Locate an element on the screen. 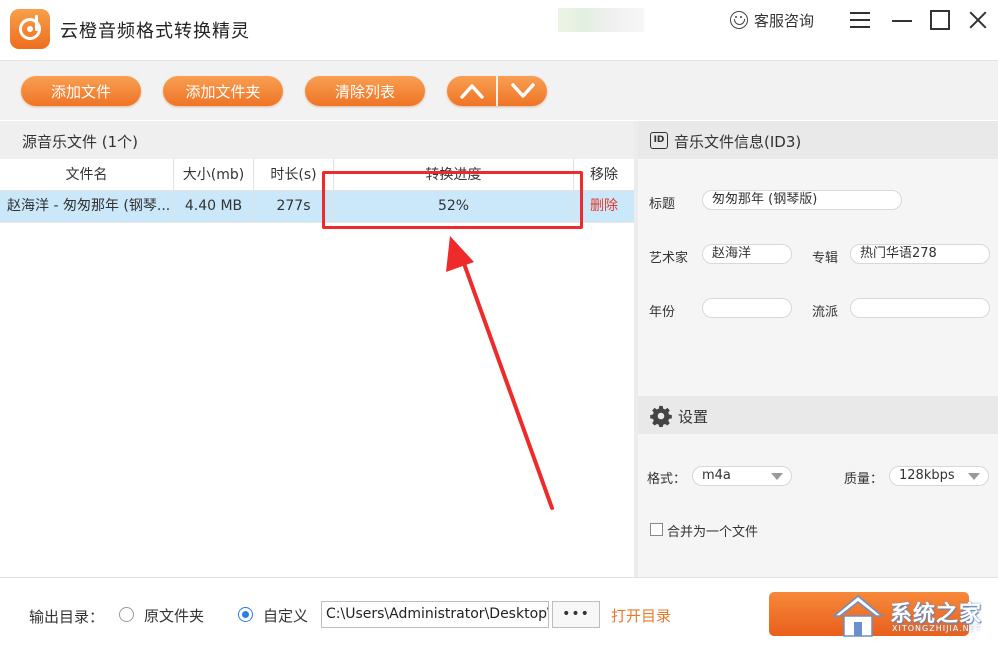 The height and width of the screenshot is (648, 998). clear-list-button: 清除列表 is located at coordinates (365, 91).